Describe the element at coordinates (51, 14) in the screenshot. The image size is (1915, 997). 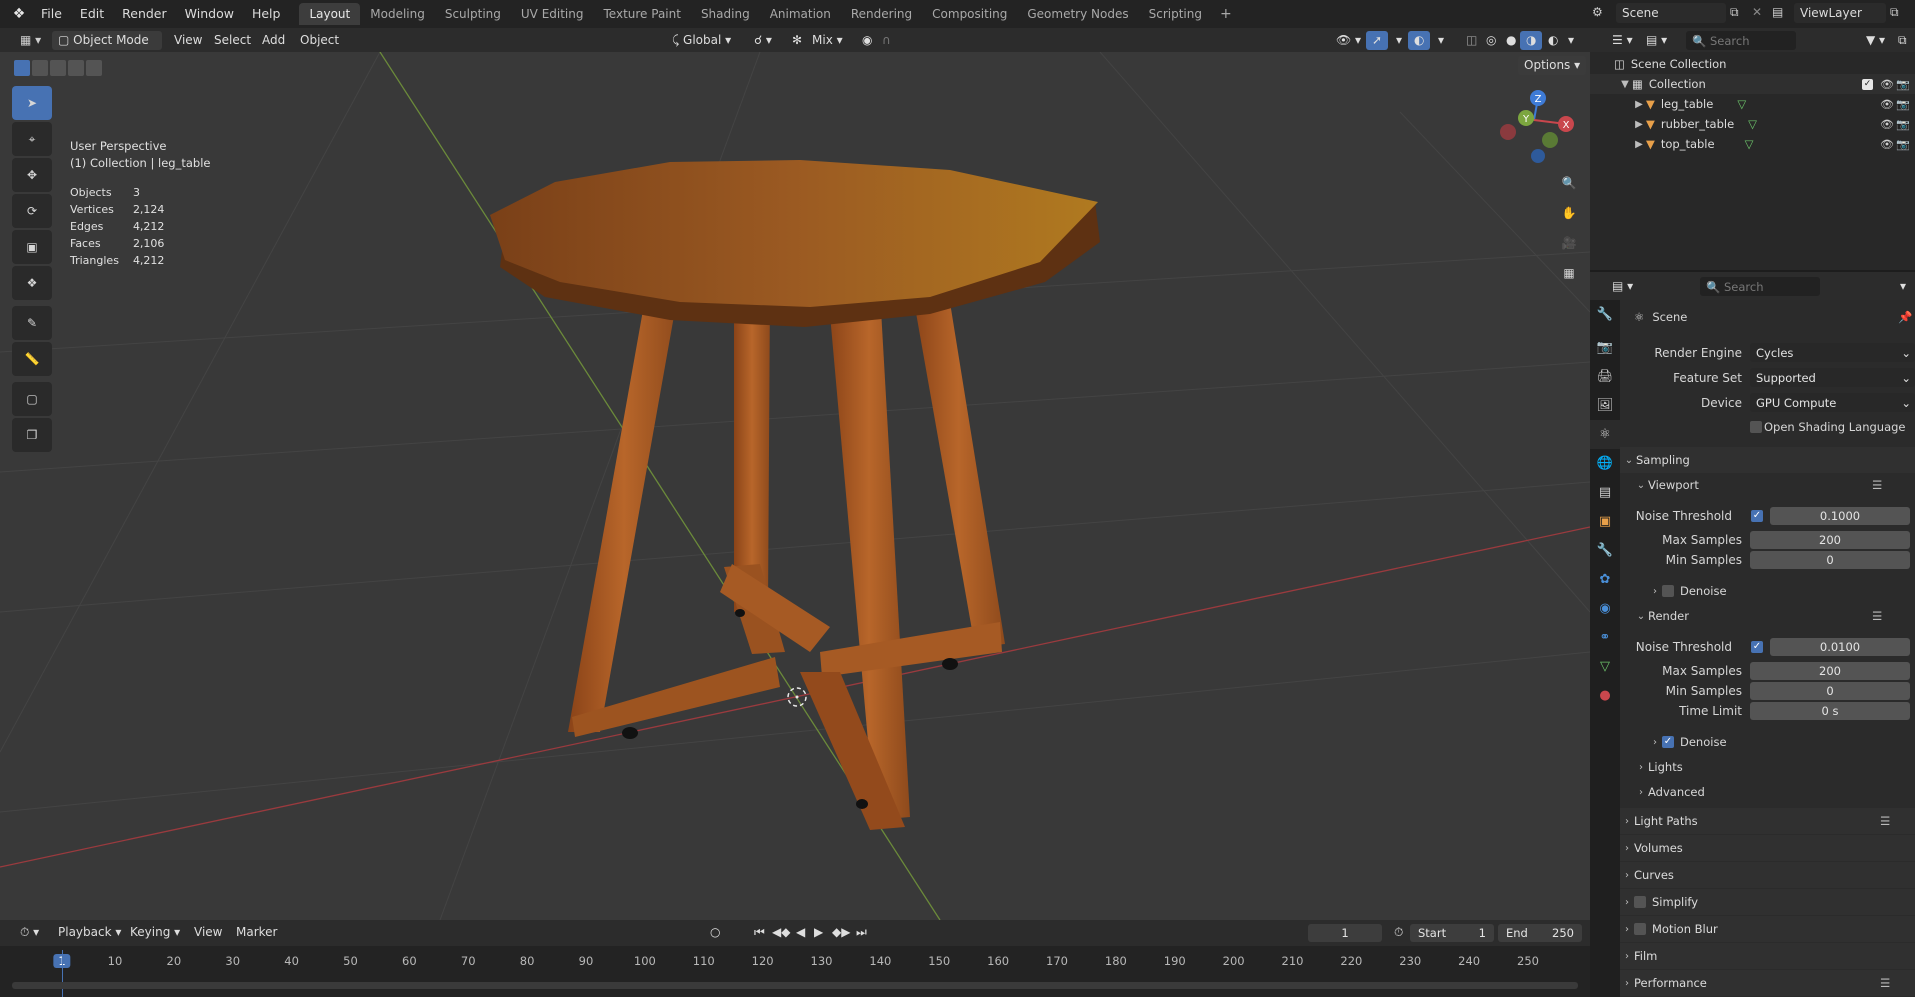
I see `menu-file: File` at that location.